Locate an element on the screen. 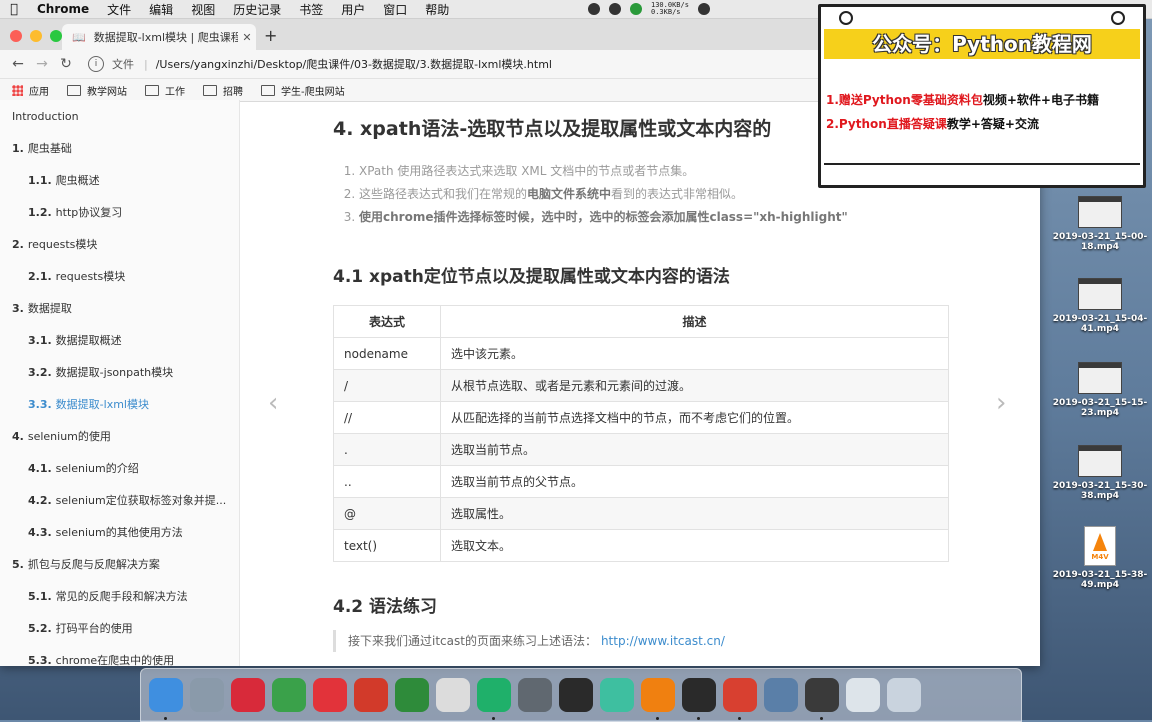  sidebar-item: 4.1. selenium的介绍 is located at coordinates (119, 468).